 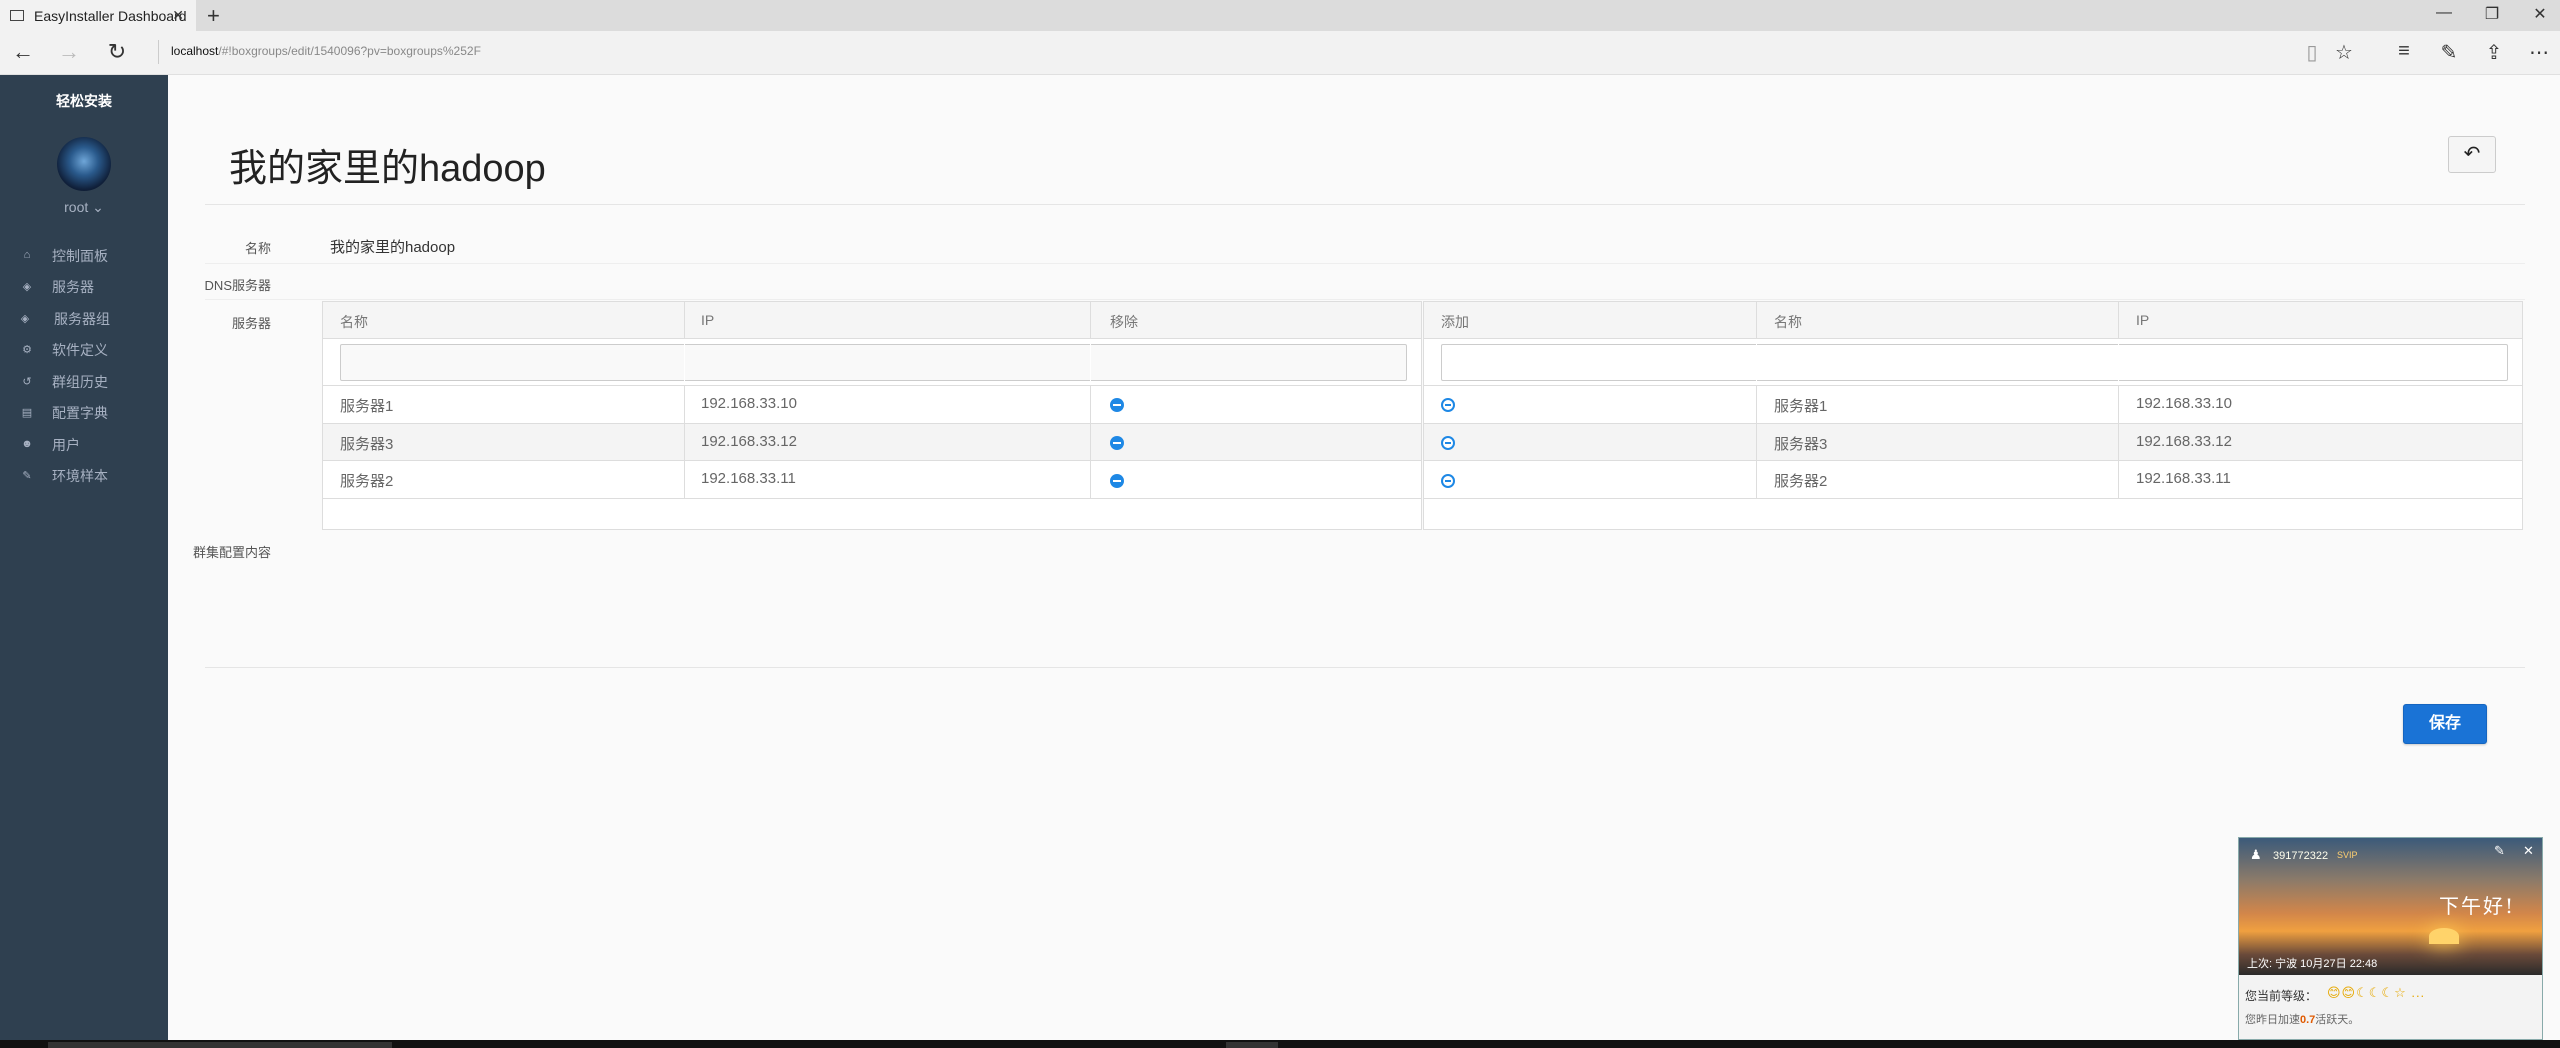 What do you see at coordinates (117, 52) in the screenshot?
I see `refresh-icon: ↻` at bounding box center [117, 52].